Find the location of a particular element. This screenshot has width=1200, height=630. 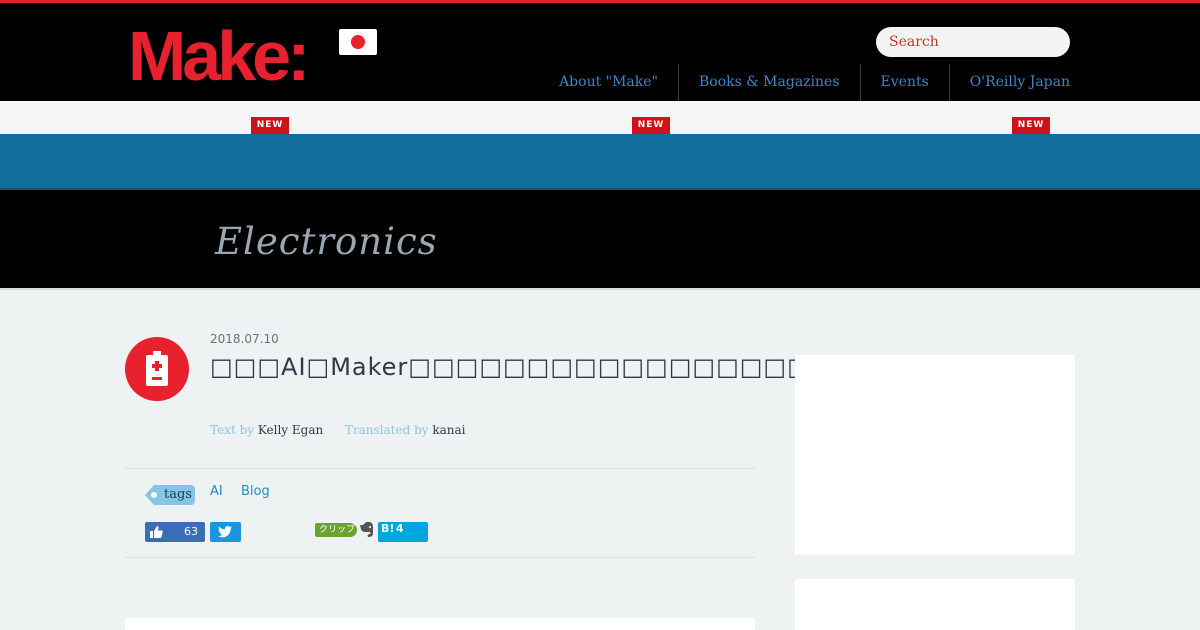

post-date: 2018.07.10 is located at coordinates (244, 339).